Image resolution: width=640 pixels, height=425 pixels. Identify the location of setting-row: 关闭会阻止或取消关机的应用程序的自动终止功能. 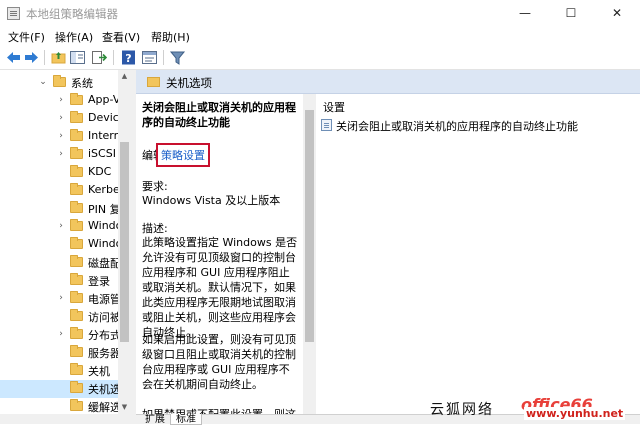
(471, 125).